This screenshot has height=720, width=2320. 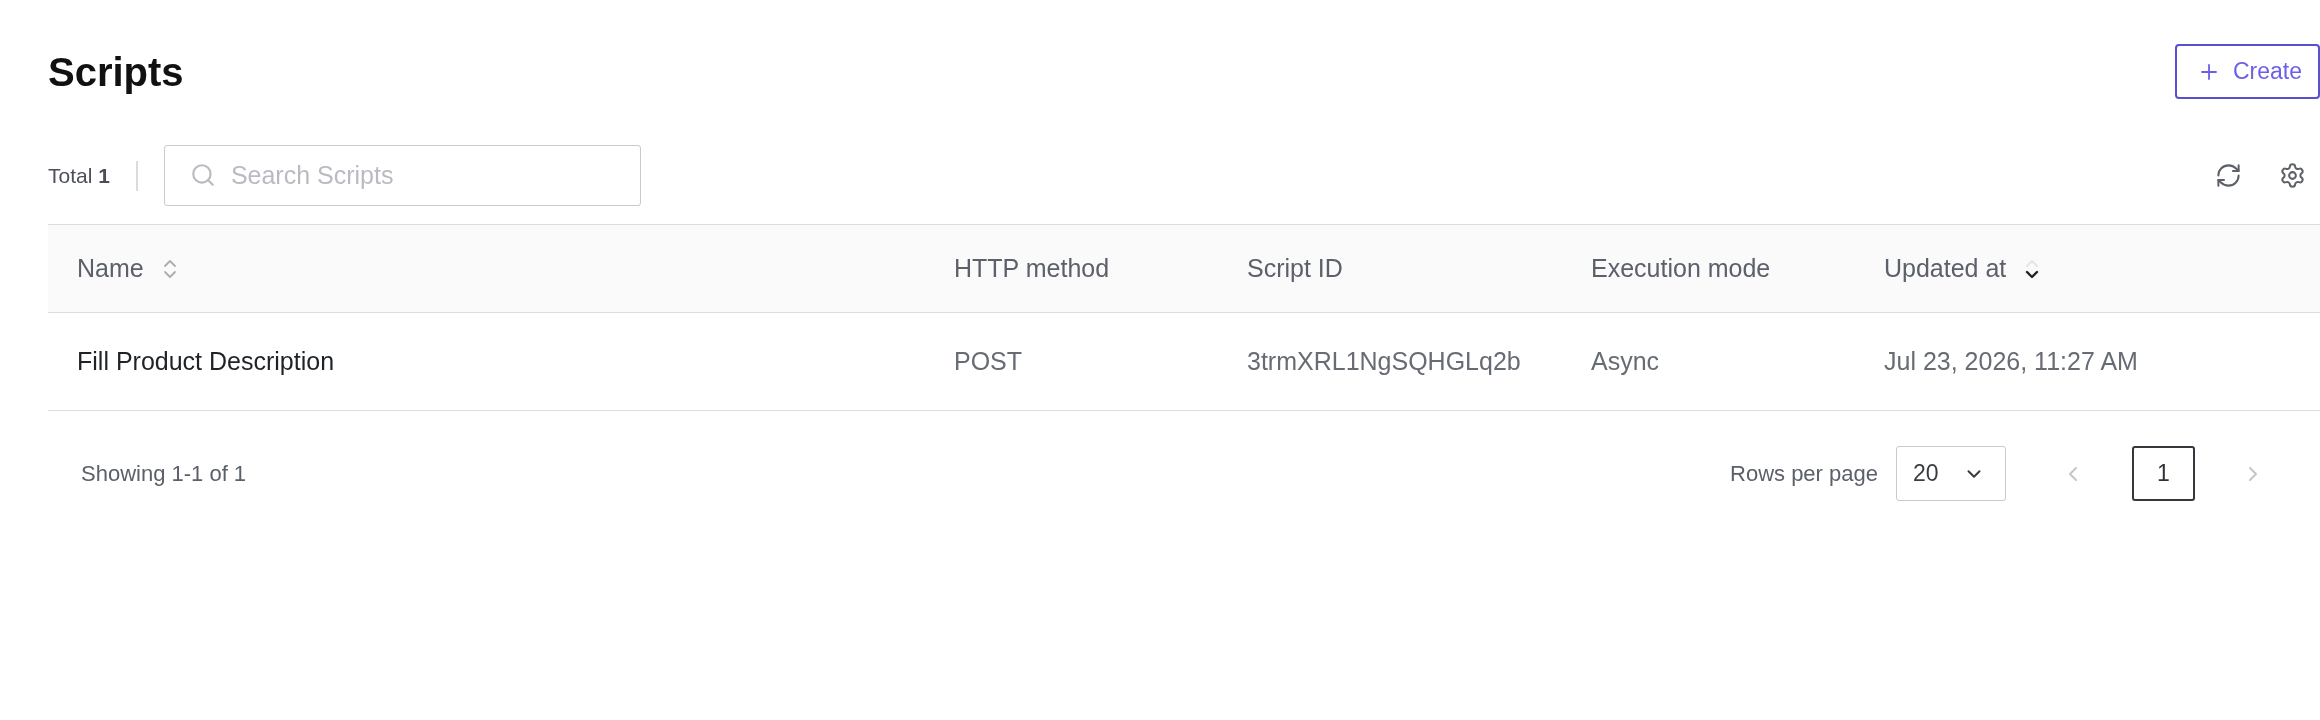 I want to click on refresh-icon, so click(x=2228, y=175).